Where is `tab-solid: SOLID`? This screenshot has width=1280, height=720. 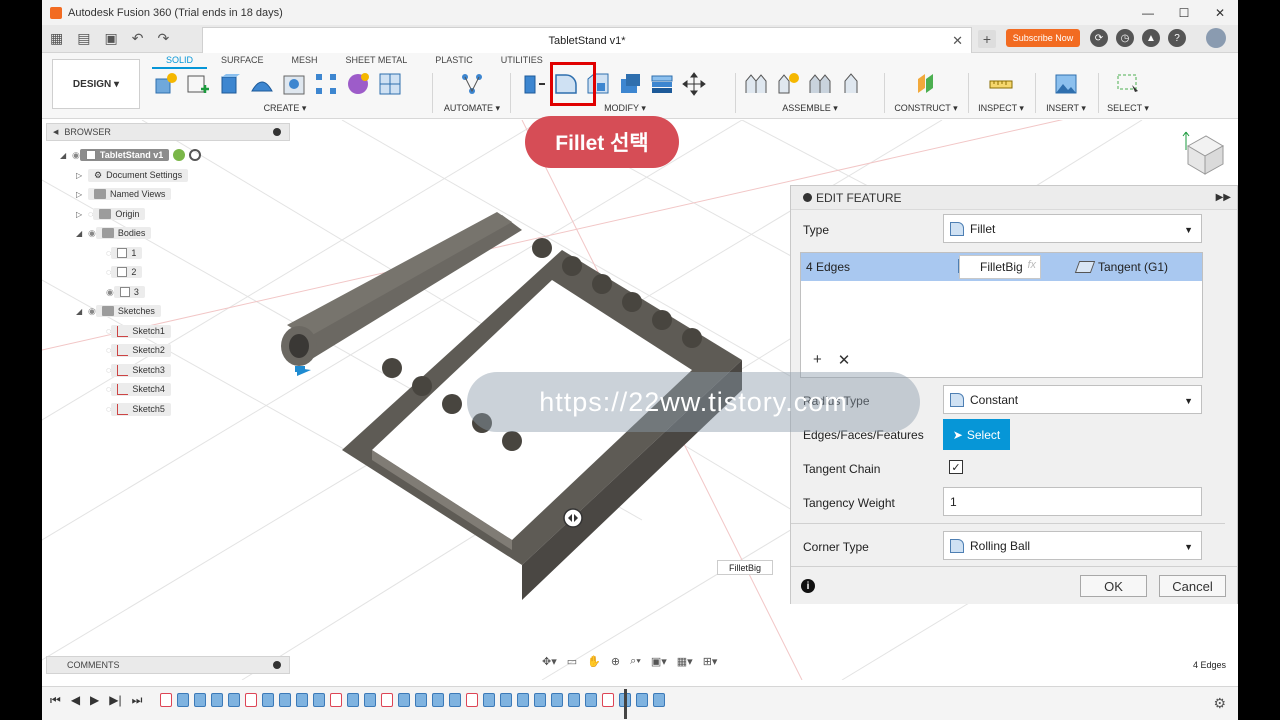
tab-solid: SOLID is located at coordinates (180, 61).